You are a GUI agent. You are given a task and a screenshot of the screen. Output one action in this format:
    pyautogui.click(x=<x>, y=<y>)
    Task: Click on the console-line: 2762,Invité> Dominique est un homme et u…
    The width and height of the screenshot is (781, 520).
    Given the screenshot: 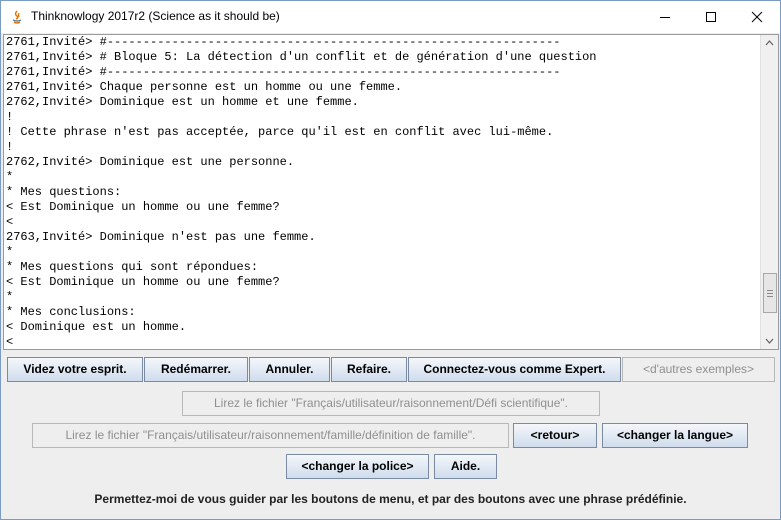 What is the action you would take?
    pyautogui.click(x=182, y=102)
    